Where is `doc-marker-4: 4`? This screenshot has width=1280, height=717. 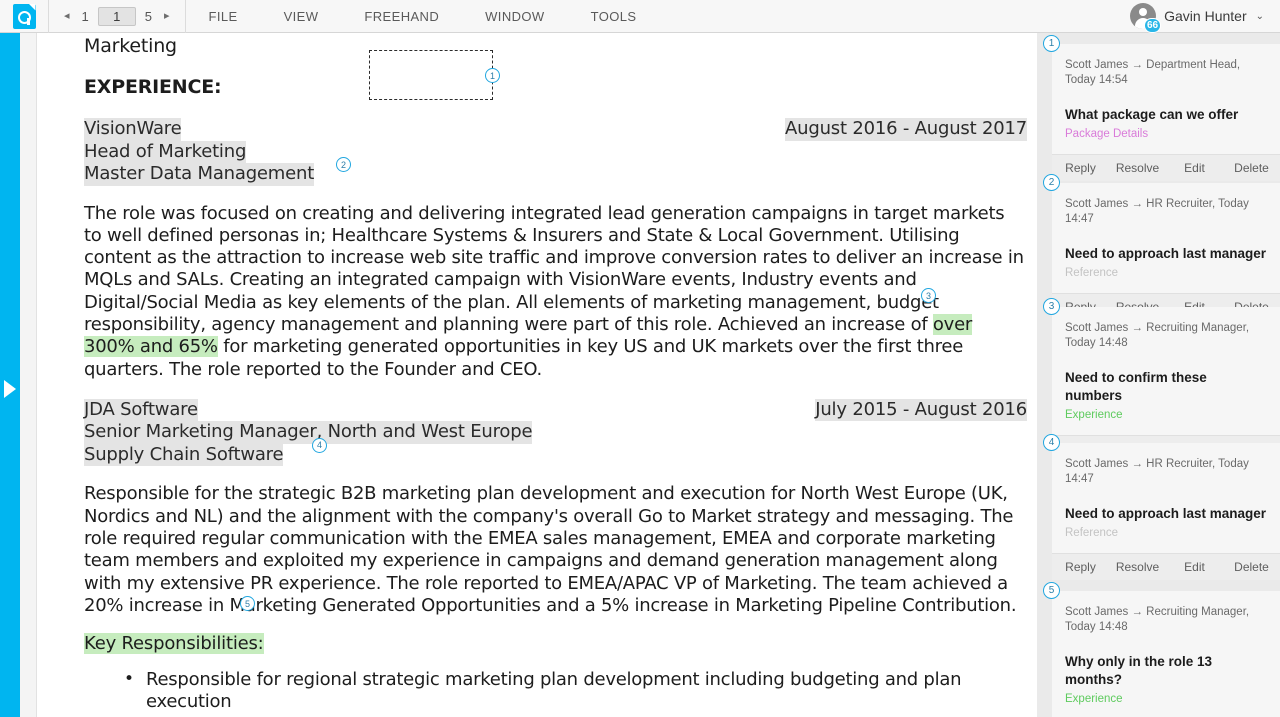 doc-marker-4: 4 is located at coordinates (319, 445).